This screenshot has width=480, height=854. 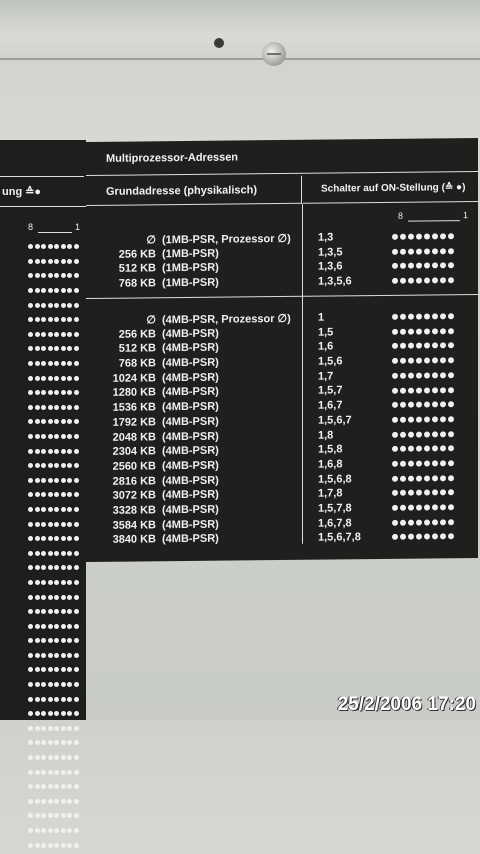 I want to click on switch-row: 1,6,7, so click(x=387, y=406).